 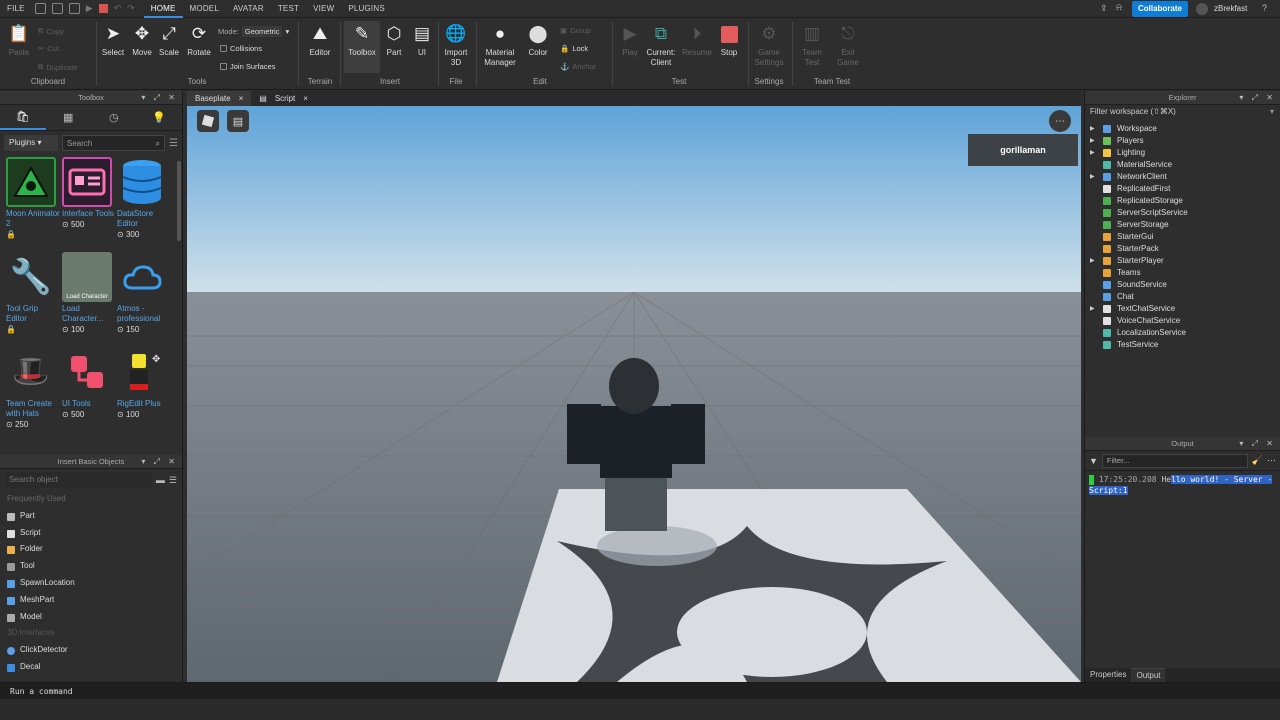 What do you see at coordinates (1104, 8) in the screenshot?
I see `share-icon: ⇪` at bounding box center [1104, 8].